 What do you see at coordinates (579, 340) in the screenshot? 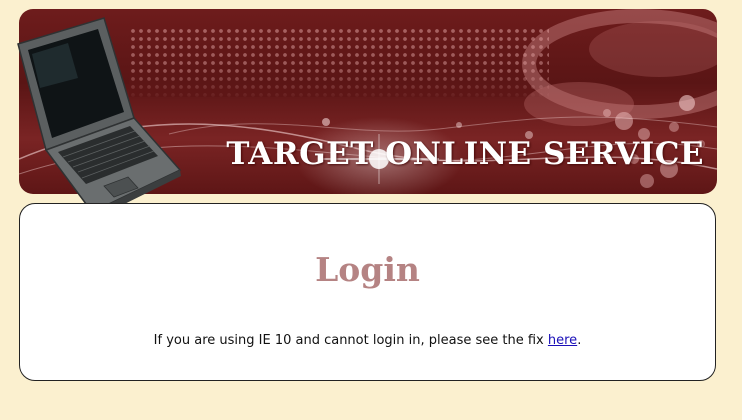
I see `notice-end: .` at bounding box center [579, 340].